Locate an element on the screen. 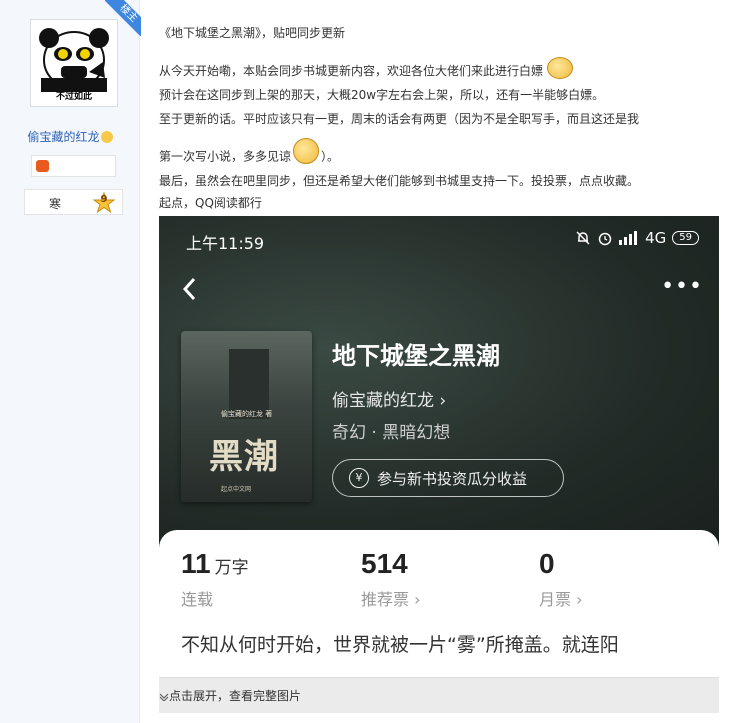 The image size is (739, 723). invest-button: ¥ 参与新书投资瓜分收益 is located at coordinates (448, 478).